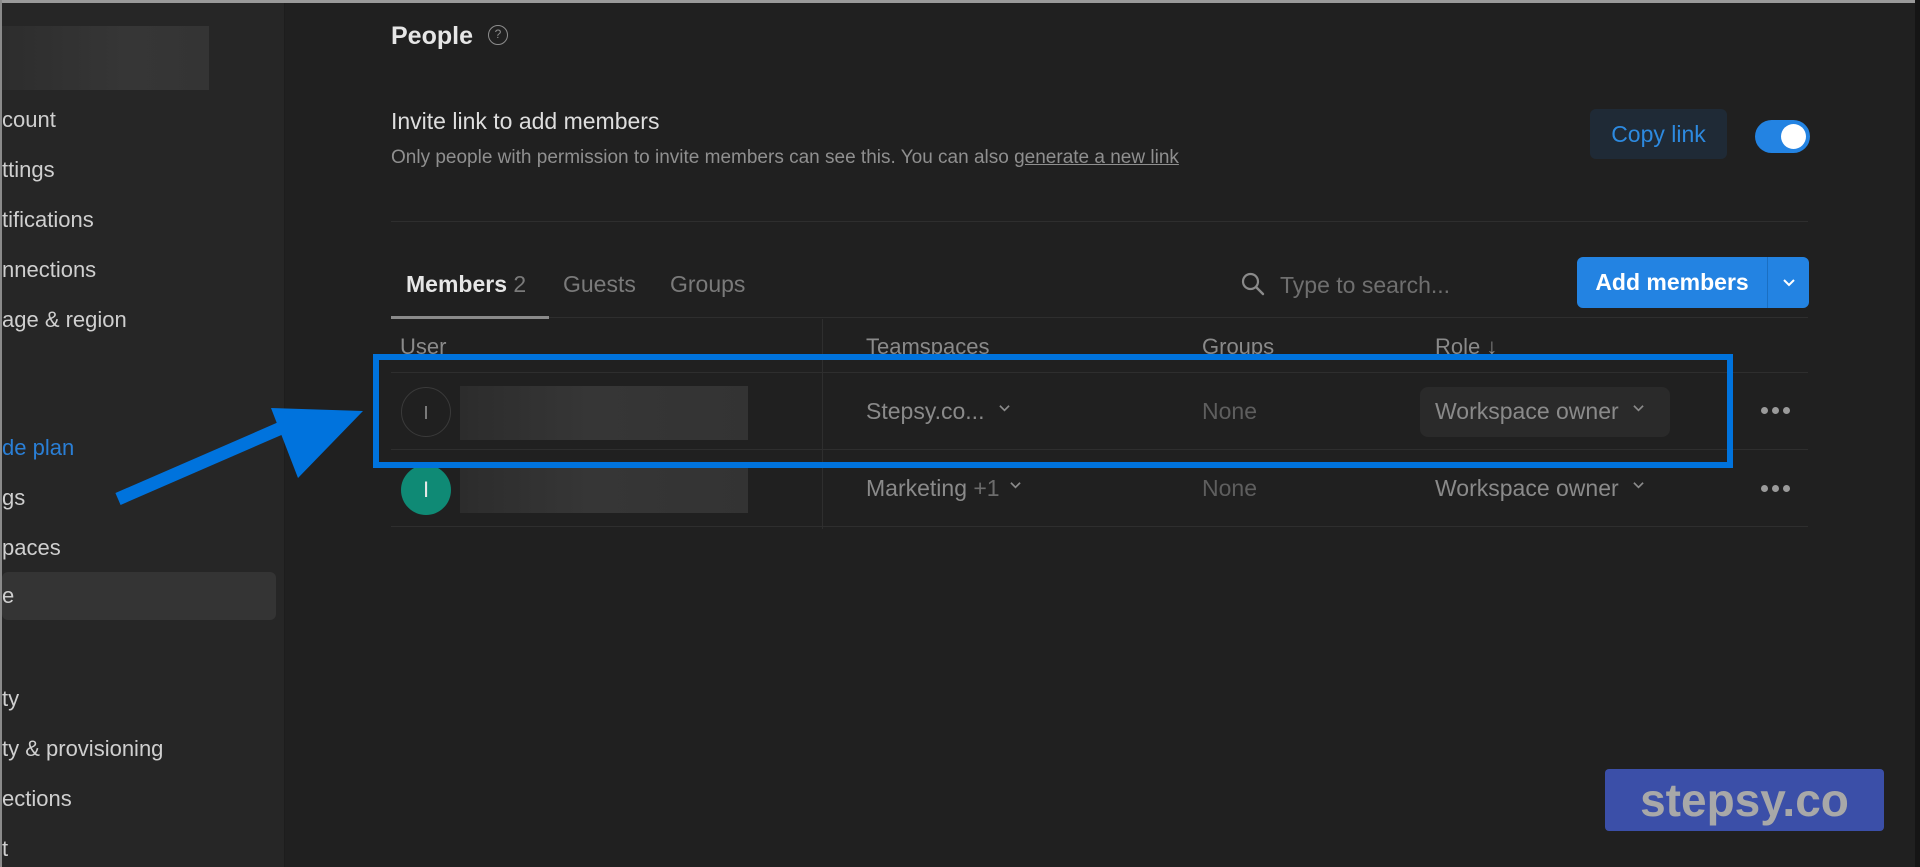 The image size is (1920, 867). Describe the element at coordinates (31, 548) in the screenshot. I see `sidebar-item-teamspaces: paces` at that location.